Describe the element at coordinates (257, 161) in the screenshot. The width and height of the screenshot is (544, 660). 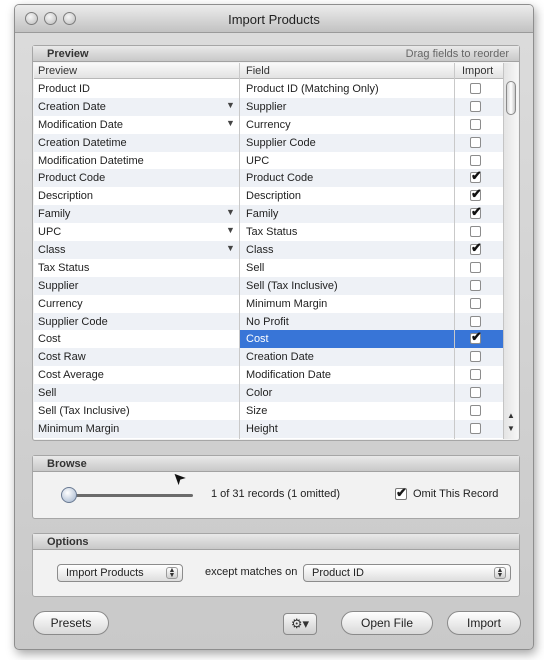
I see `field-name: UPC` at that location.